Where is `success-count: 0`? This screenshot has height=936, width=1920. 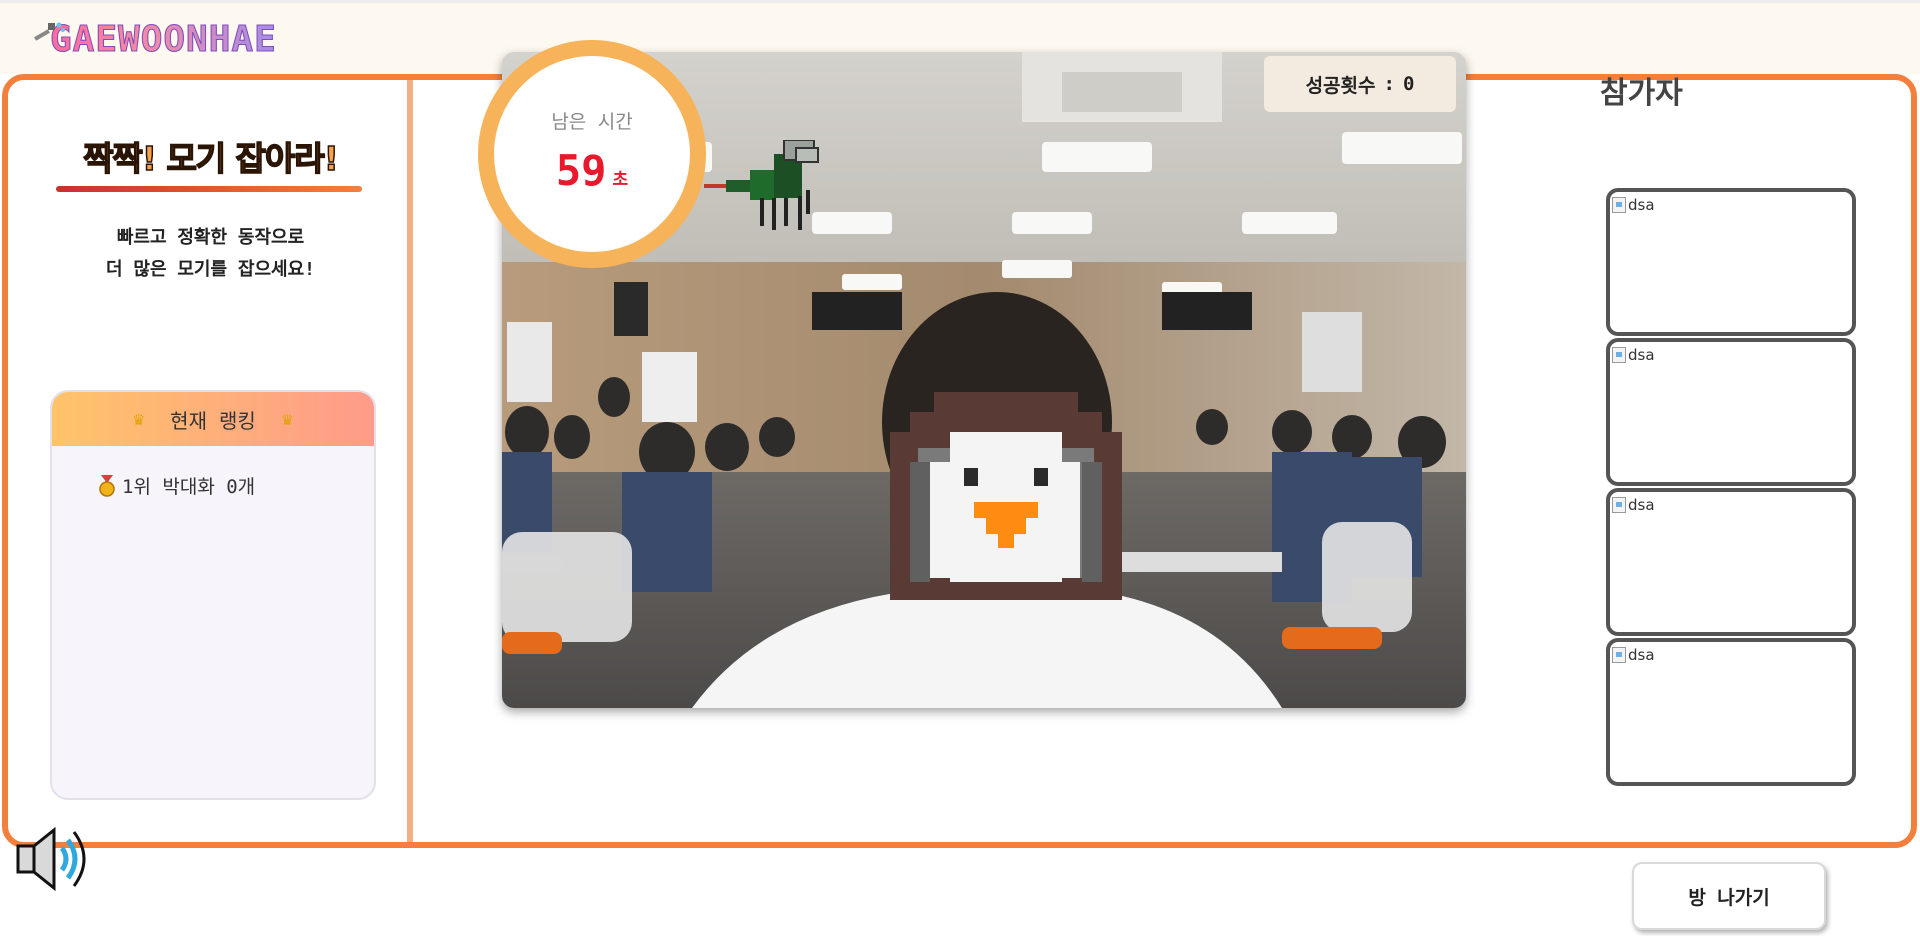
success-count: 0 is located at coordinates (1408, 84).